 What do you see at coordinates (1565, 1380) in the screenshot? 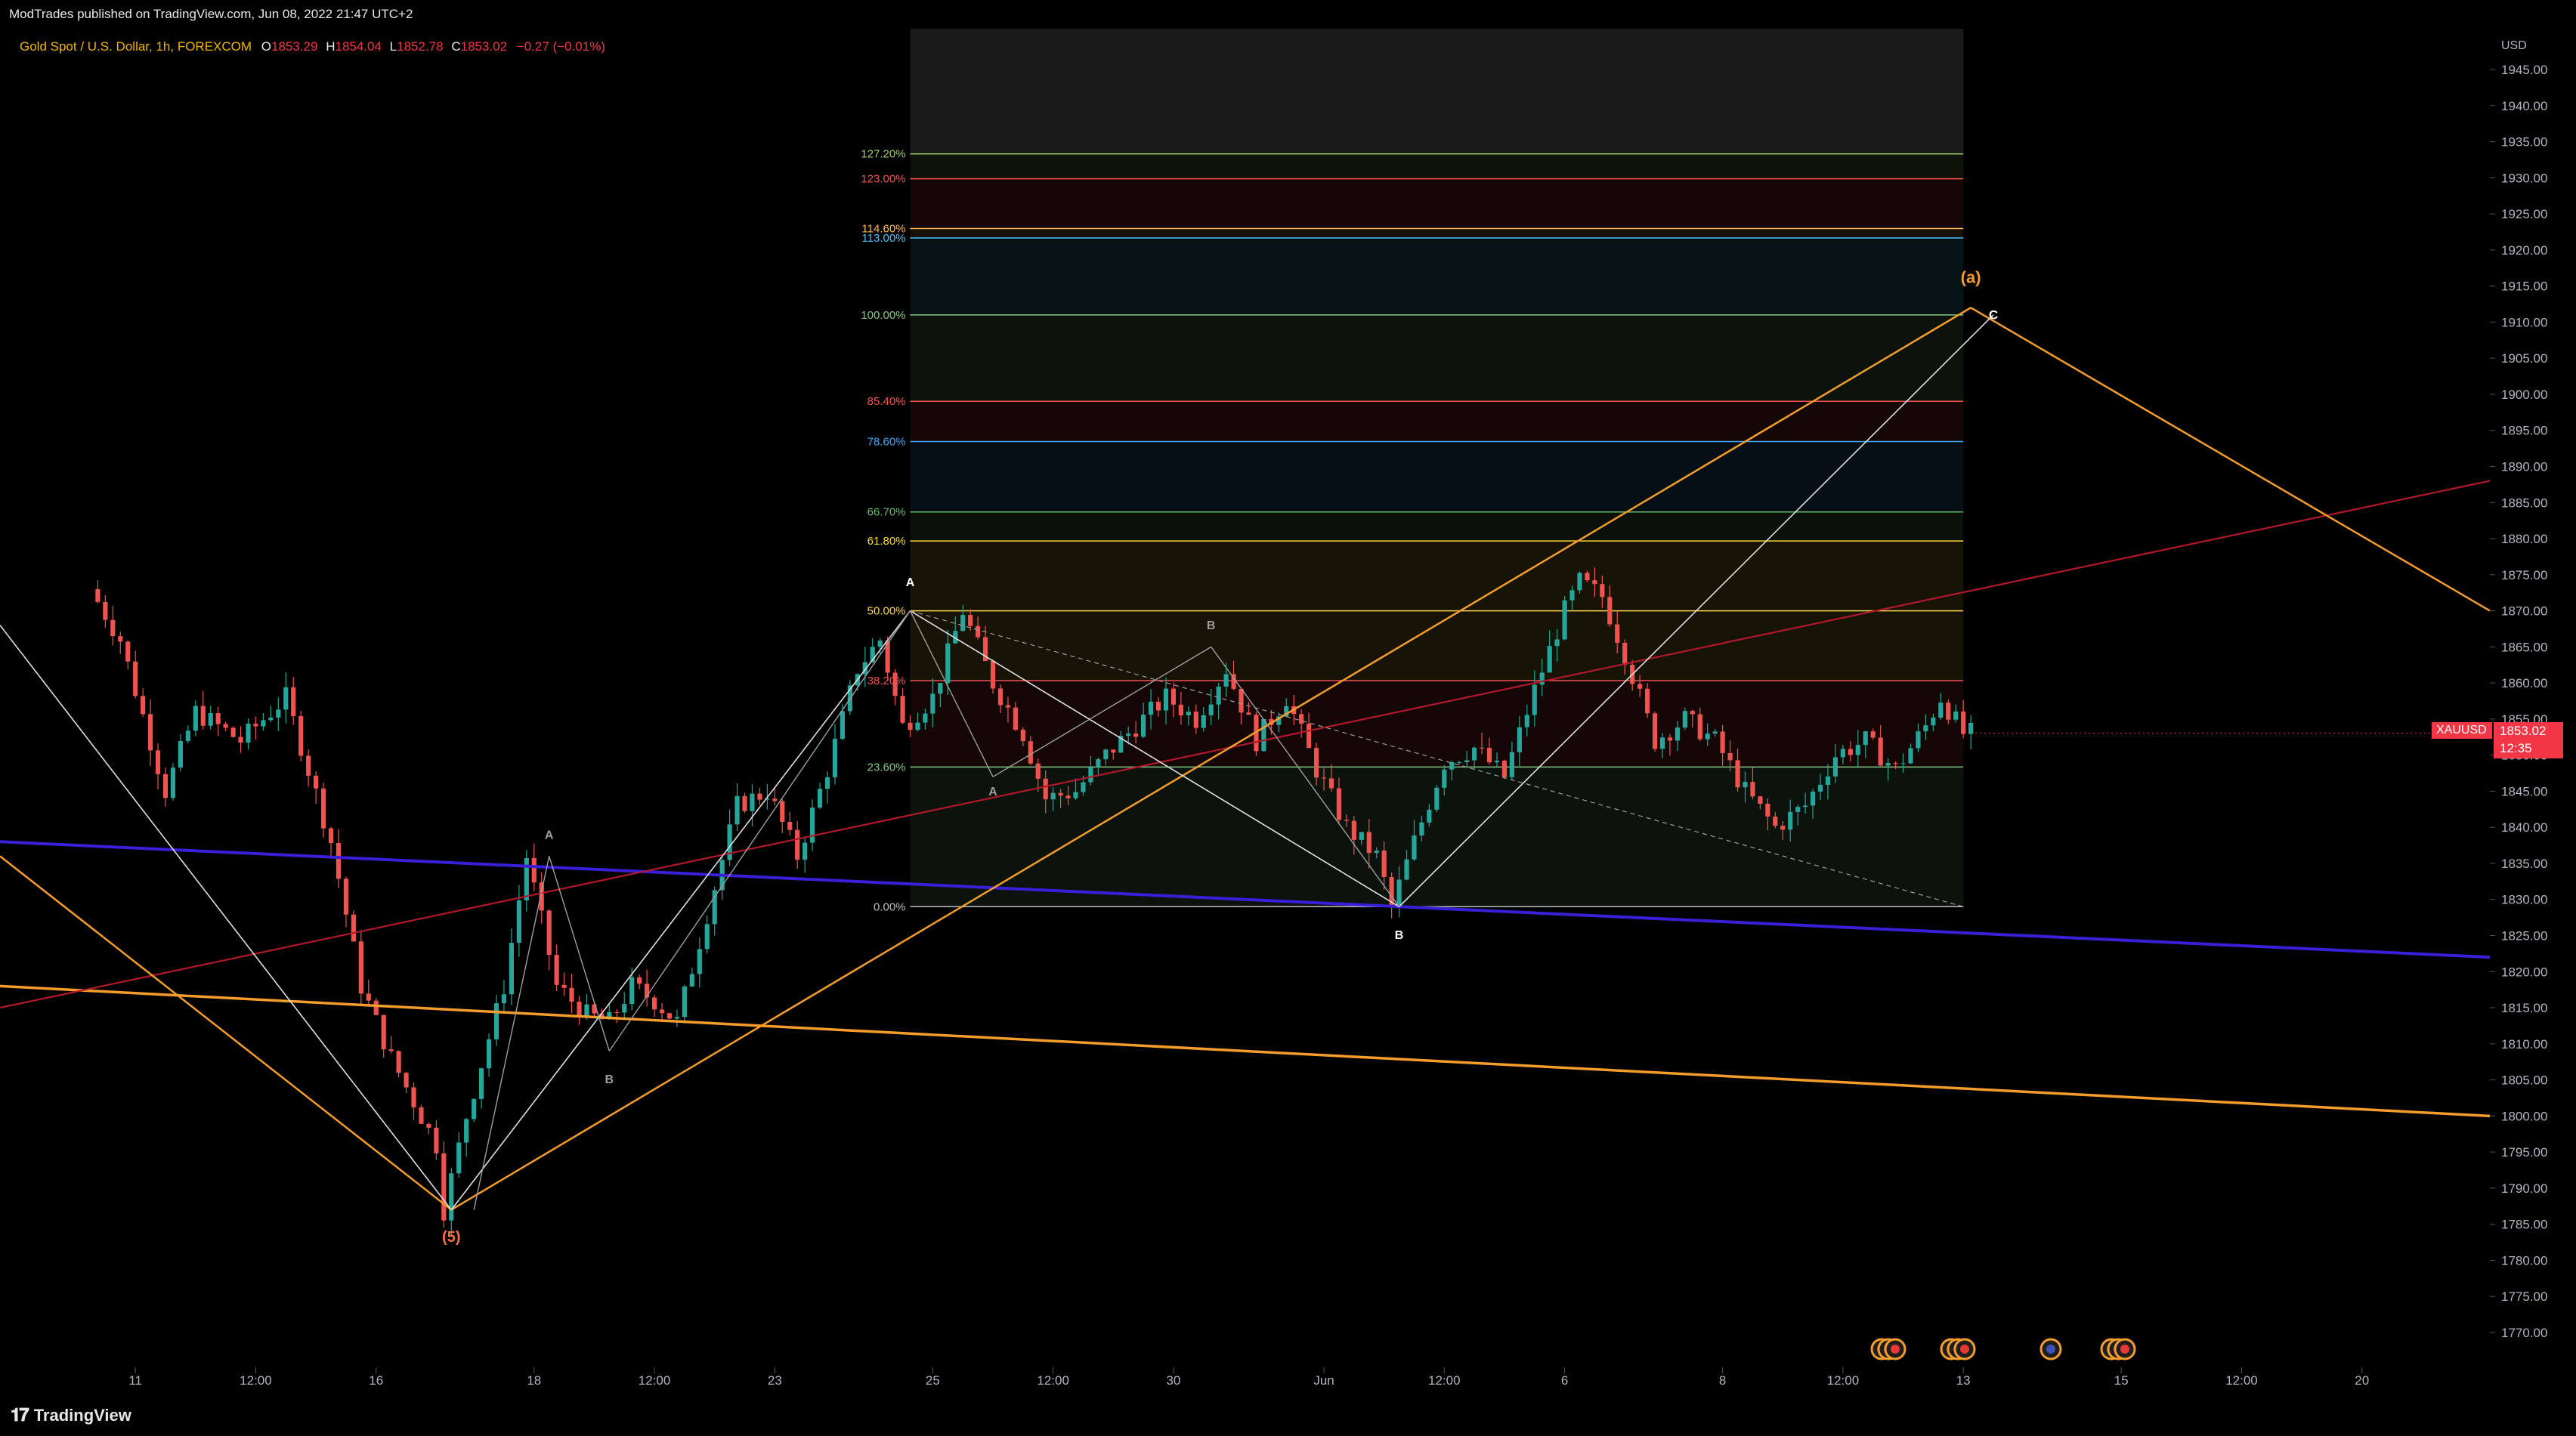
I see `time-tick-label: 6` at bounding box center [1565, 1380].